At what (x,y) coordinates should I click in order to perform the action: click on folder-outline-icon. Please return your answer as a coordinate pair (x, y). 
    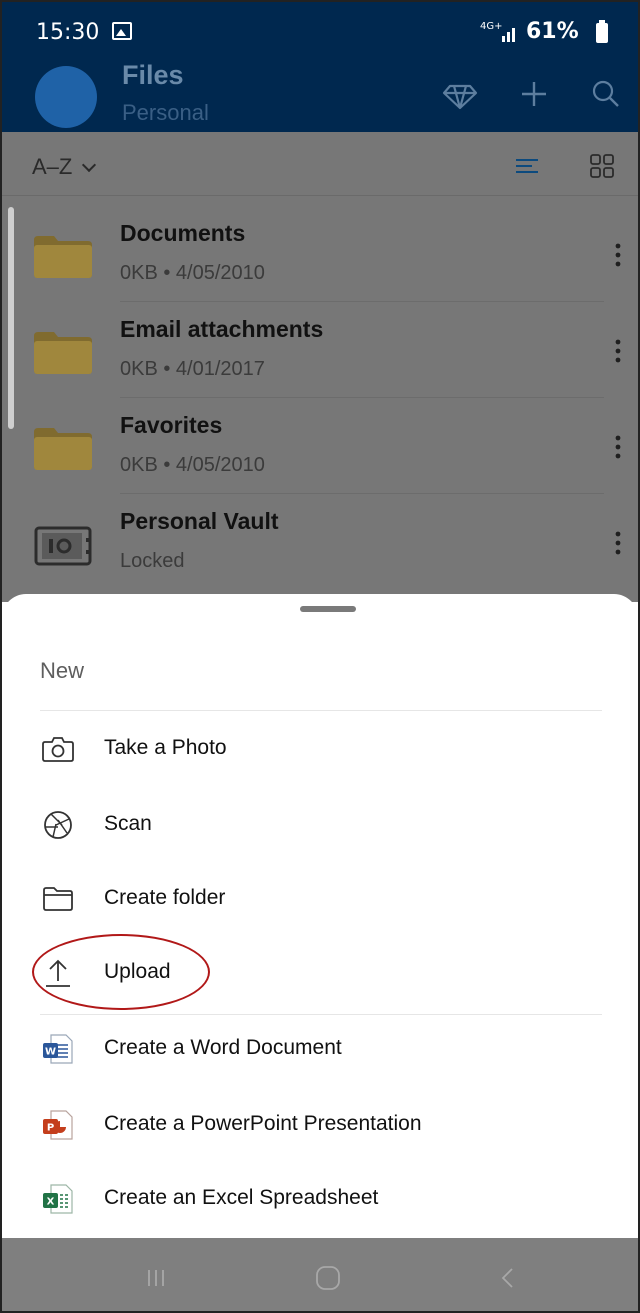
    Looking at the image, I should click on (58, 899).